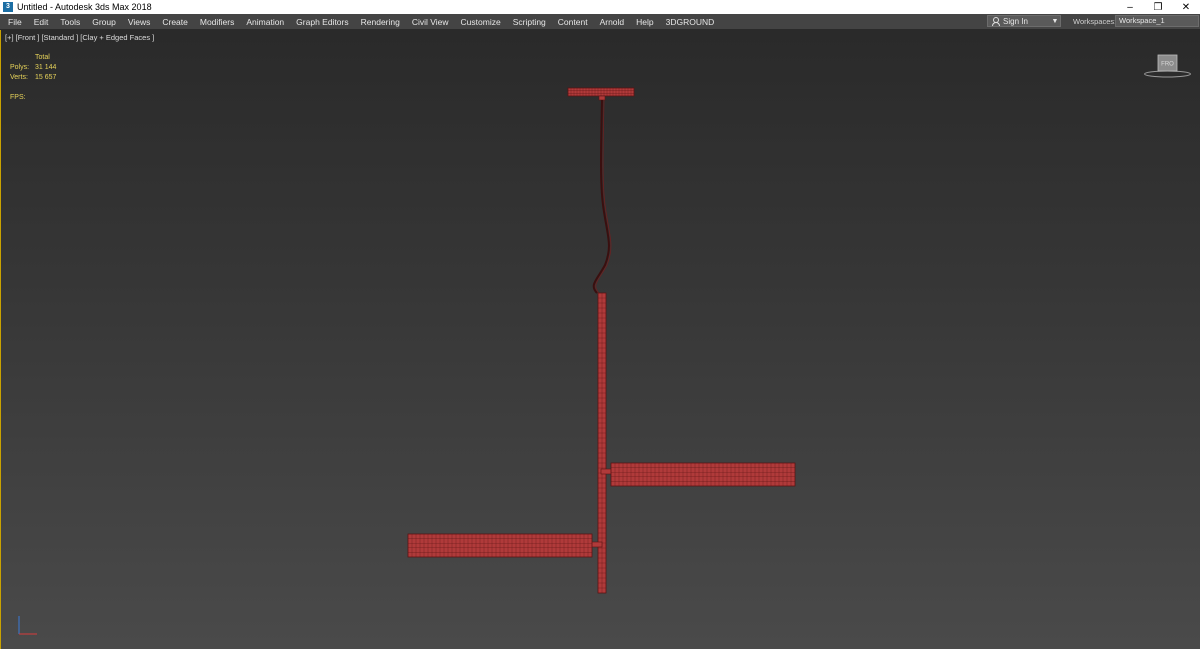  Describe the element at coordinates (1186, 7) in the screenshot. I see `close-button: ✕` at that location.